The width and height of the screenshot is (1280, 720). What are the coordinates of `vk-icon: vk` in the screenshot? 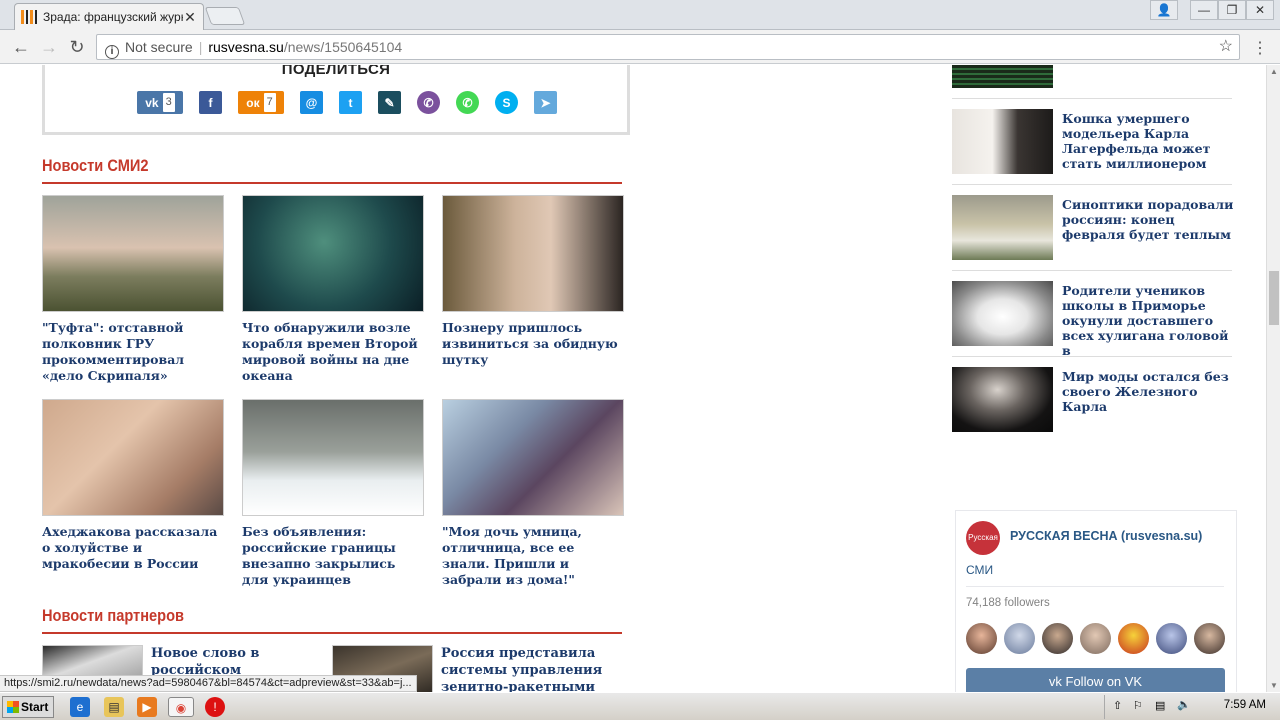 It's located at (152, 102).